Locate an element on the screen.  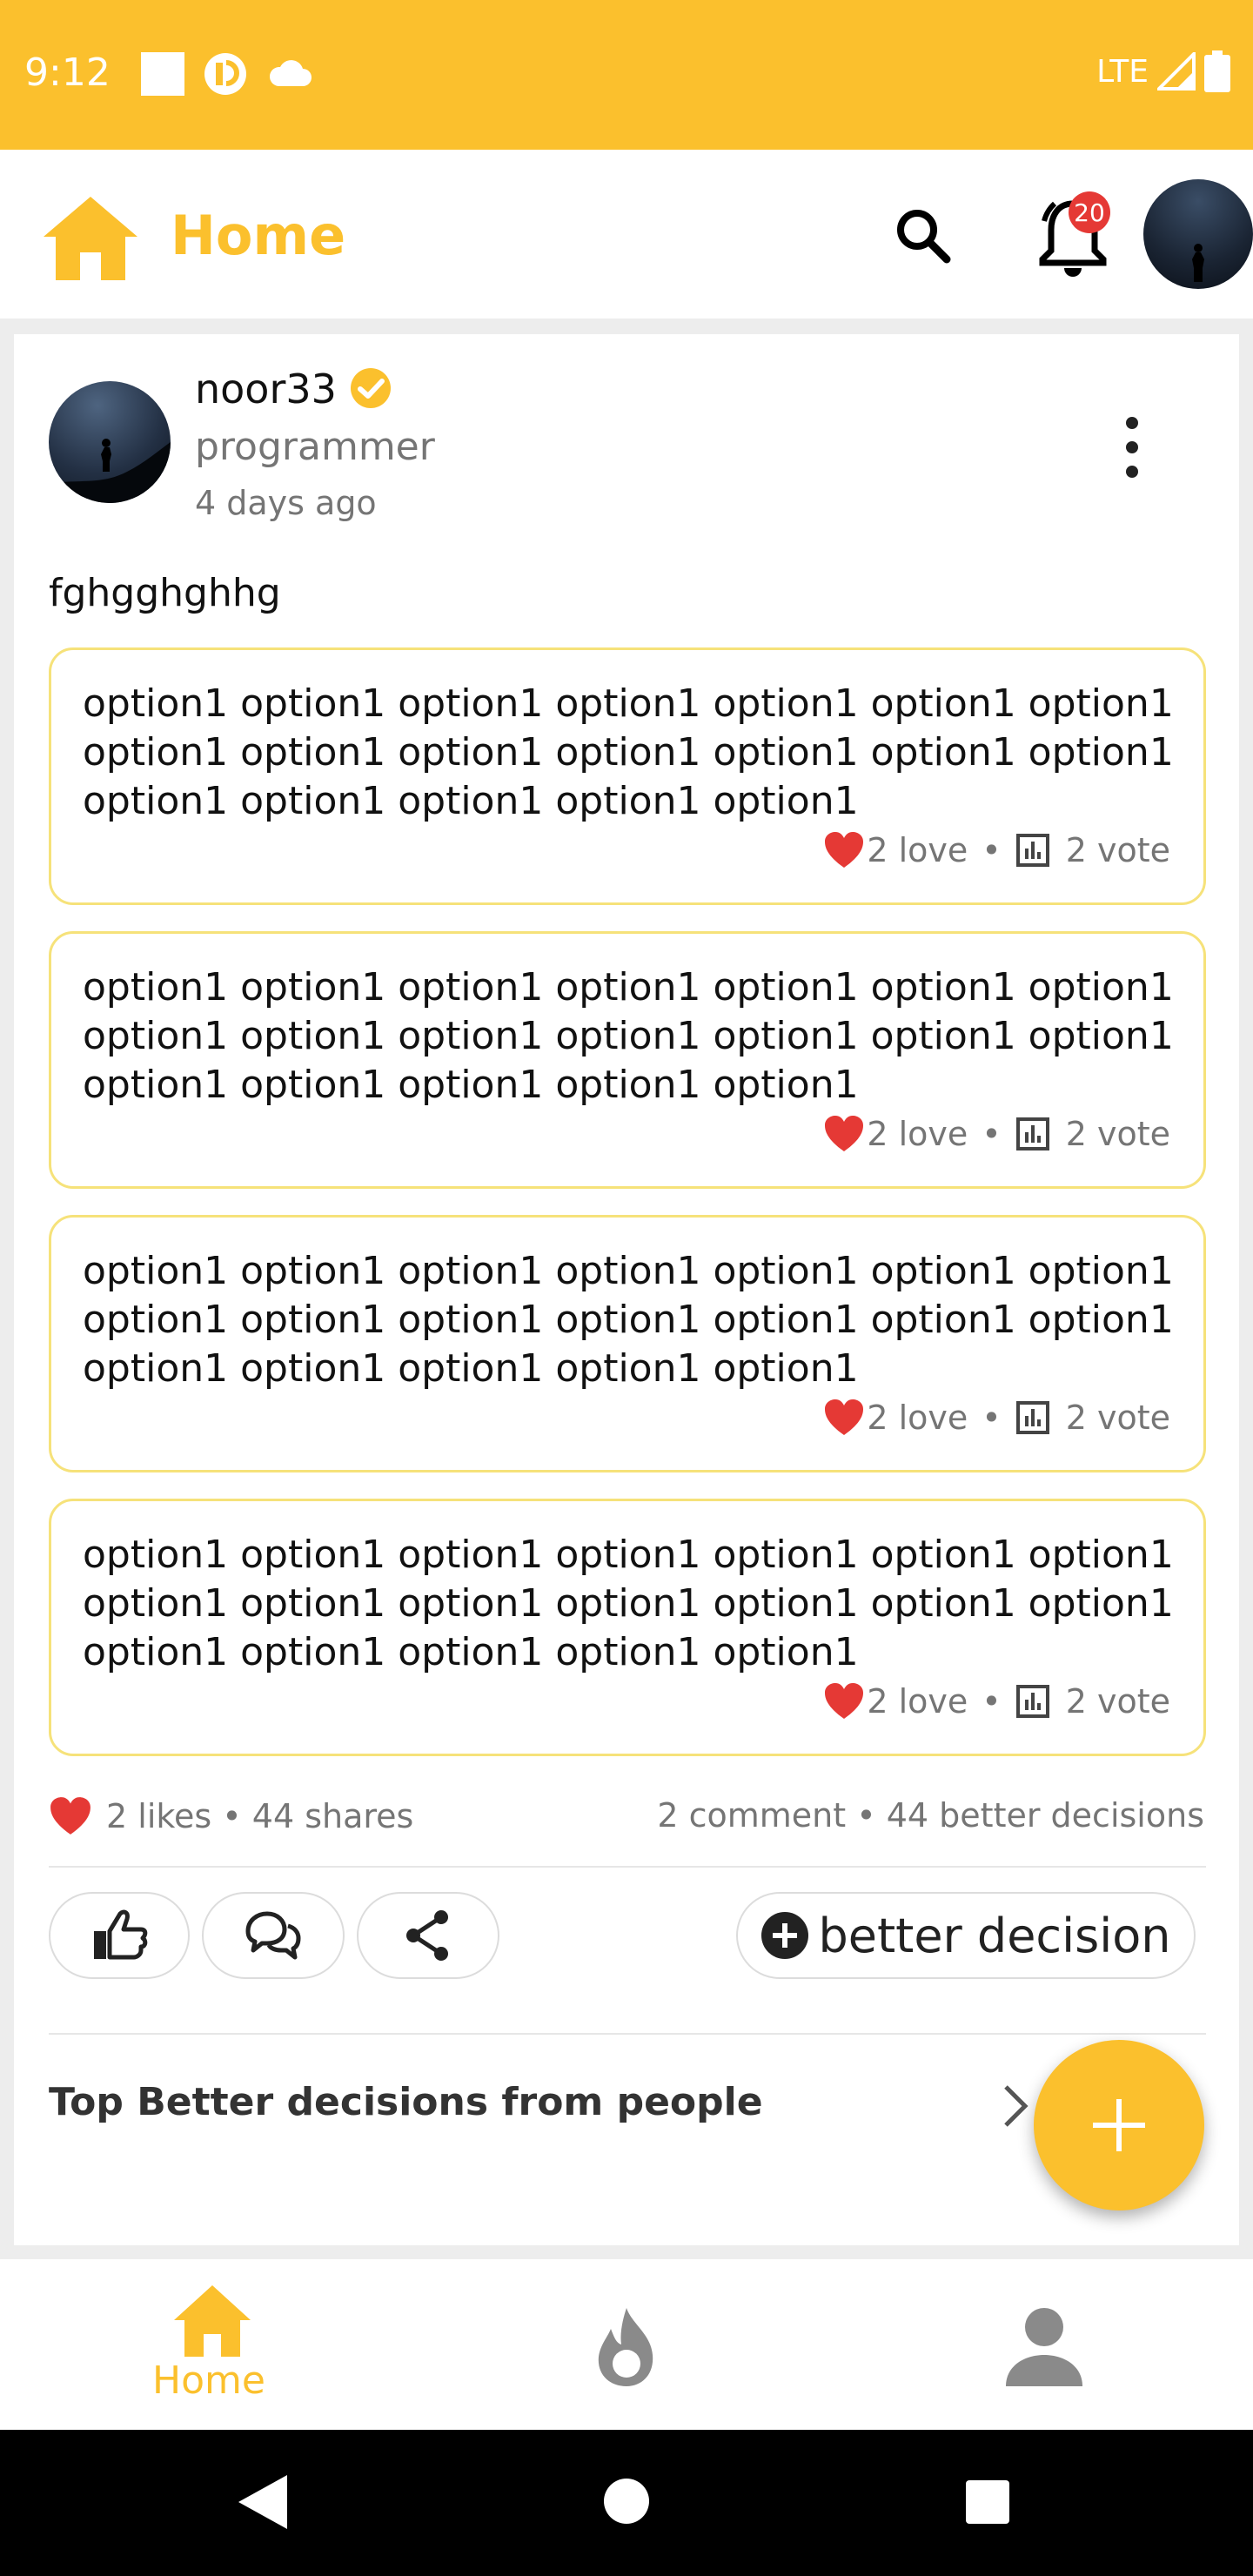
add-circle-icon is located at coordinates (785, 1936).